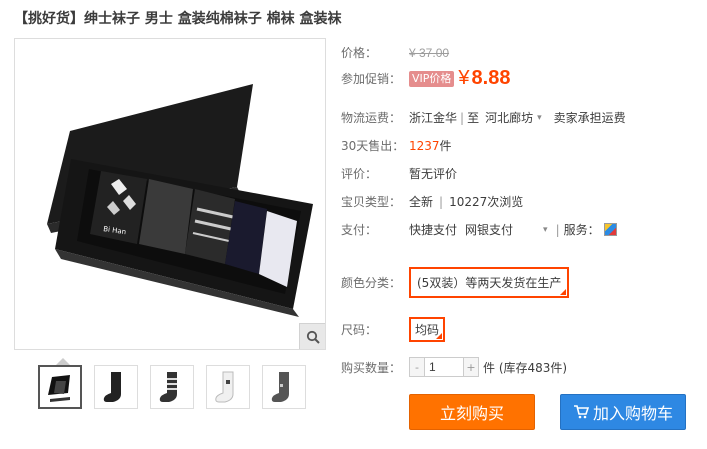 The width and height of the screenshot is (707, 449). I want to click on quantity-input, so click(444, 367).